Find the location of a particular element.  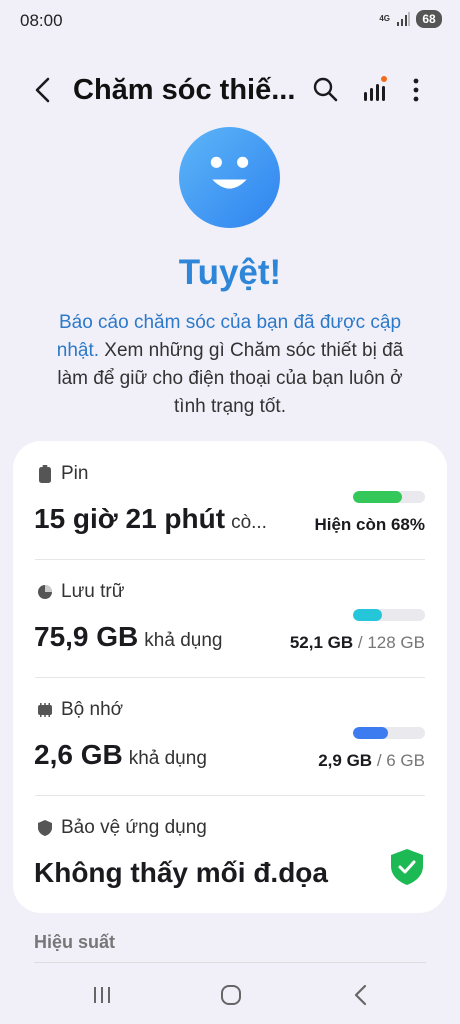

status-bar: 08:00 4G 68 is located at coordinates (230, 21).